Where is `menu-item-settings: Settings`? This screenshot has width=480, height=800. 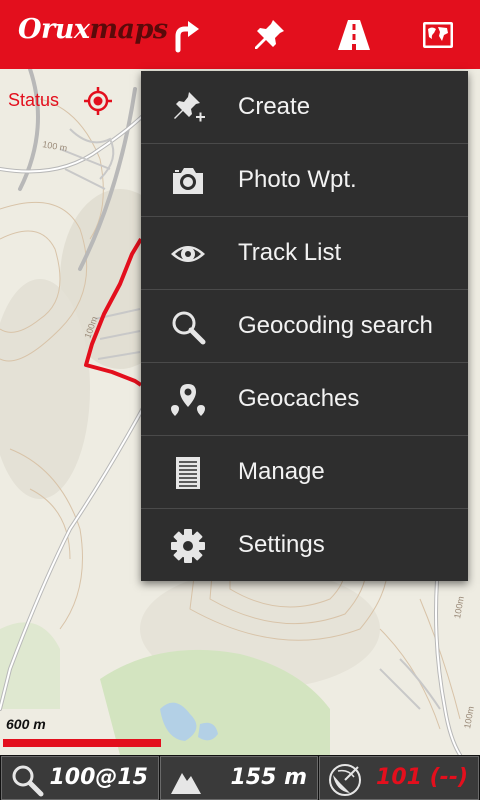
menu-item-settings: Settings is located at coordinates (304, 545).